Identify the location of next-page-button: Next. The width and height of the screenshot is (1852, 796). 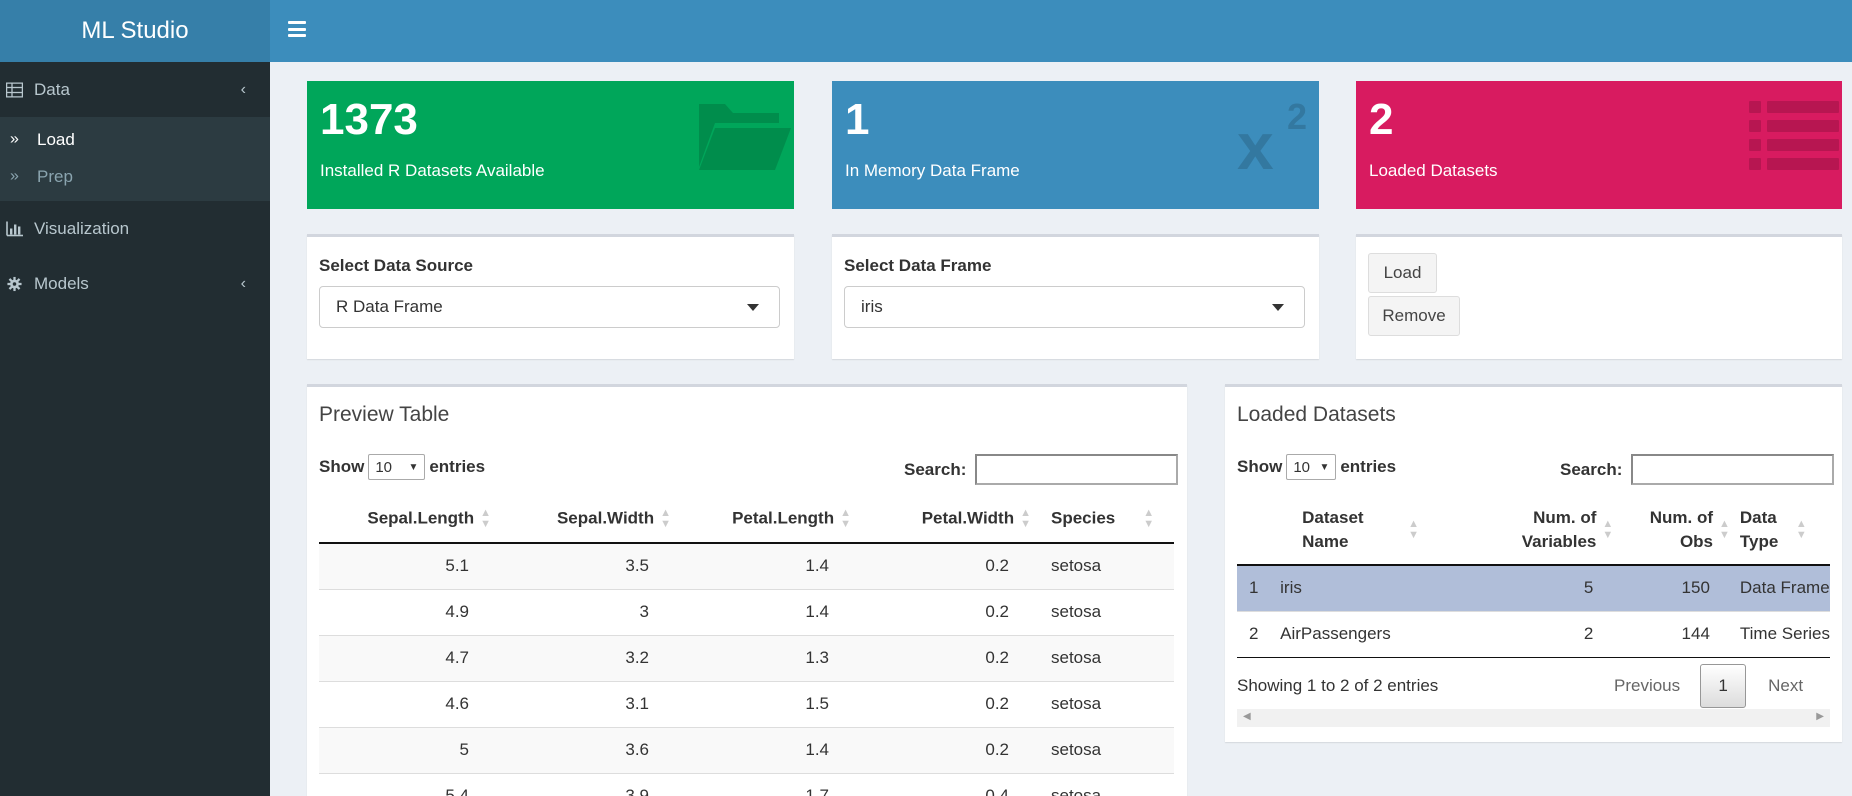
(1785, 686).